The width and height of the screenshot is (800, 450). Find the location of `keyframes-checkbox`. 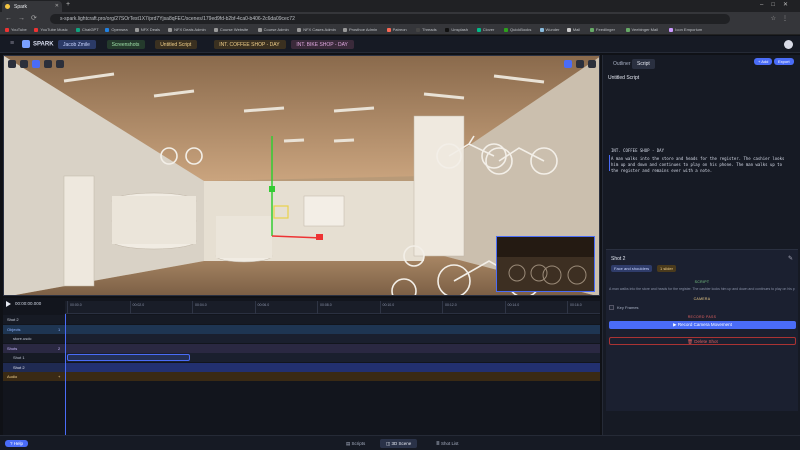

keyframes-checkbox is located at coordinates (611, 308).